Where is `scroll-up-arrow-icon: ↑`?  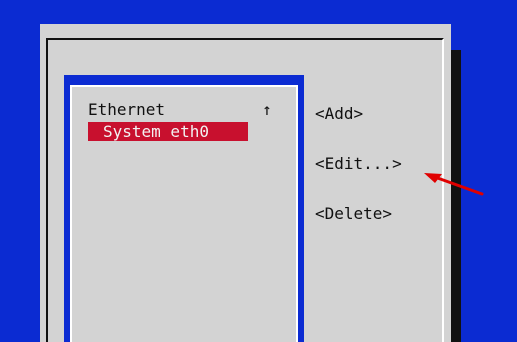 scroll-up-arrow-icon: ↑ is located at coordinates (267, 110).